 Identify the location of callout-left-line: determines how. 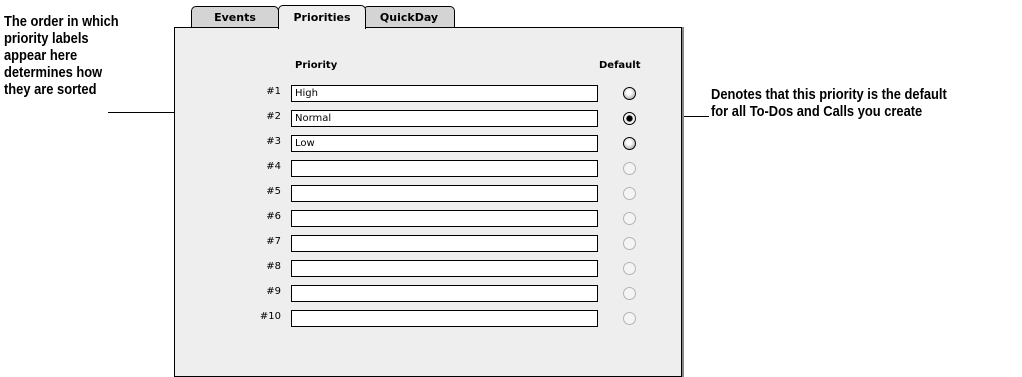
(53, 72).